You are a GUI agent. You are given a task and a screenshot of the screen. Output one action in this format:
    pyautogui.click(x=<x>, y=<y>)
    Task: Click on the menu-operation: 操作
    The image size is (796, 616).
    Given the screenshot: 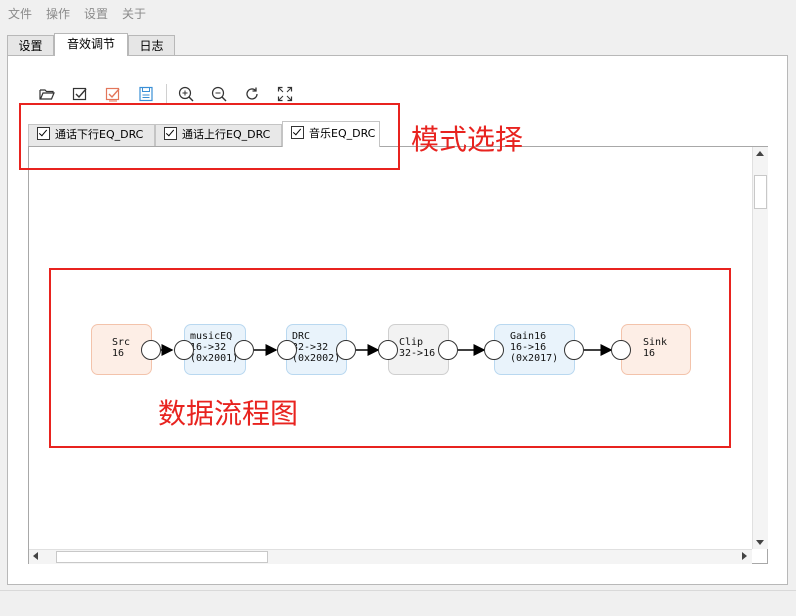 What is the action you would take?
    pyautogui.click(x=58, y=13)
    